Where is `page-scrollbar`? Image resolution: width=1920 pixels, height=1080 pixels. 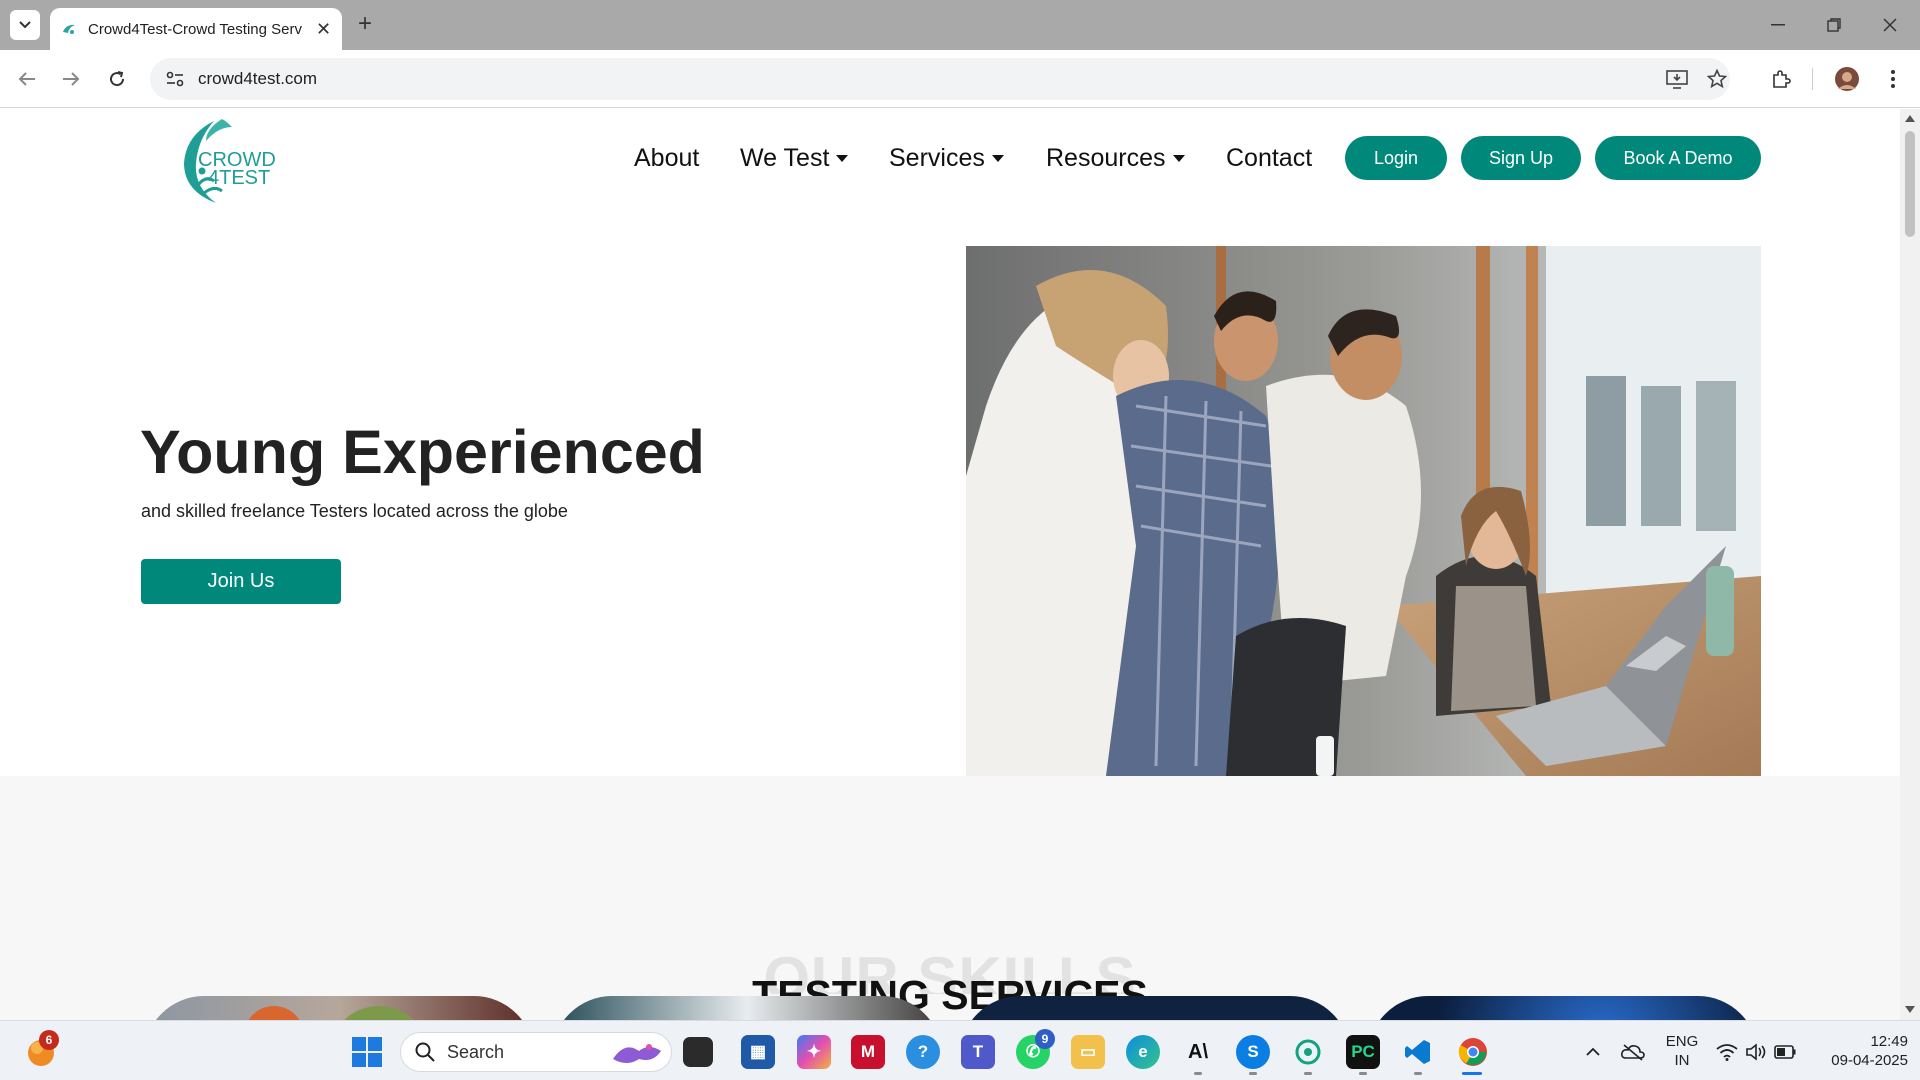
page-scrollbar is located at coordinates (1910, 564).